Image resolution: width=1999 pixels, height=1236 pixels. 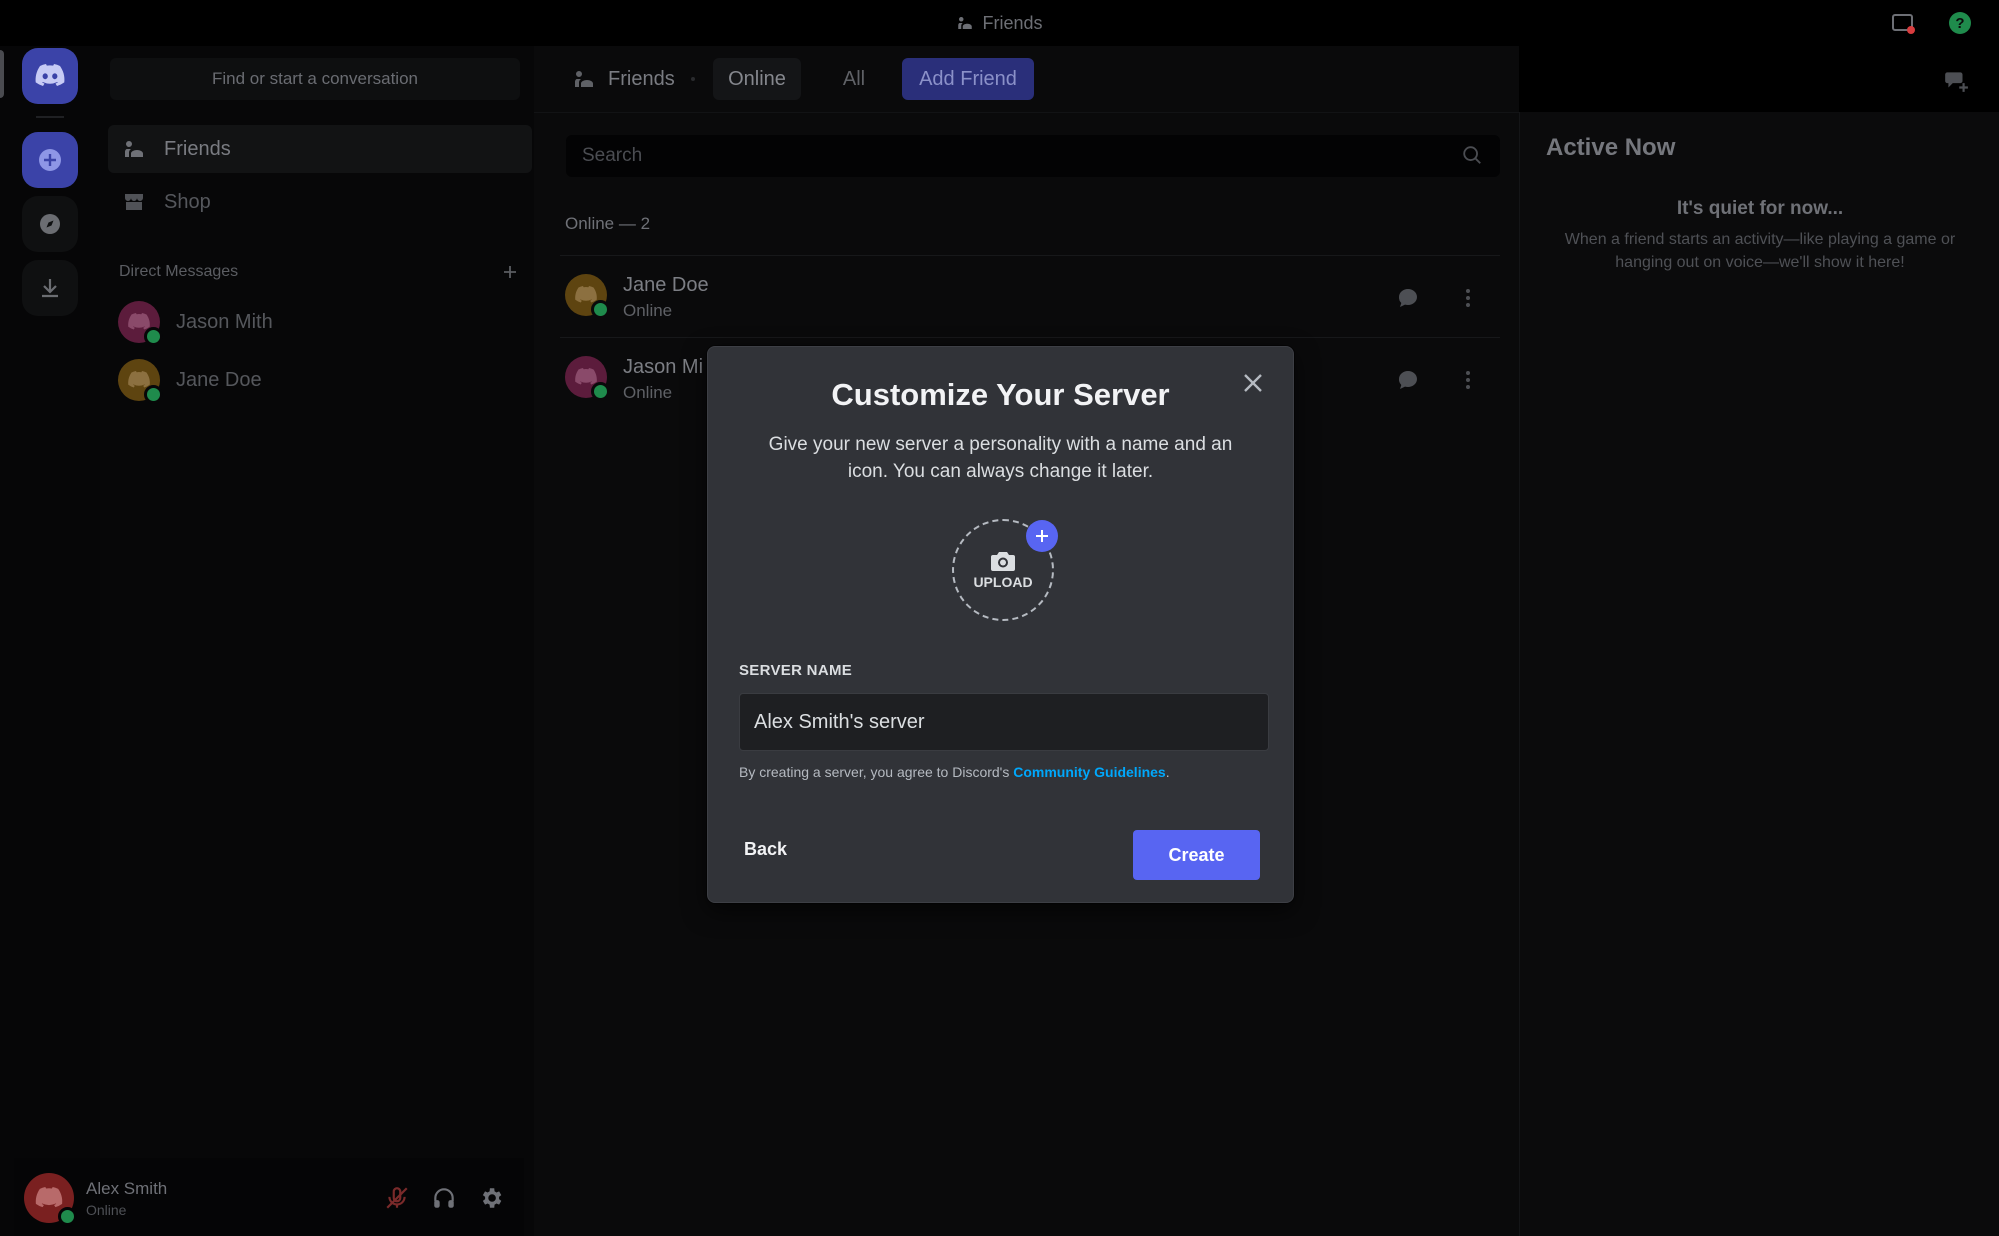 What do you see at coordinates (612, 155) in the screenshot?
I see `friends-search-placeholder: Search` at bounding box center [612, 155].